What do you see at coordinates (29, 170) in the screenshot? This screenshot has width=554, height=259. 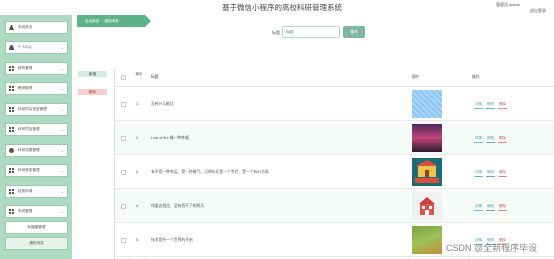 I see `sidebar-item-label: 科研获奖管理` at bounding box center [29, 170].